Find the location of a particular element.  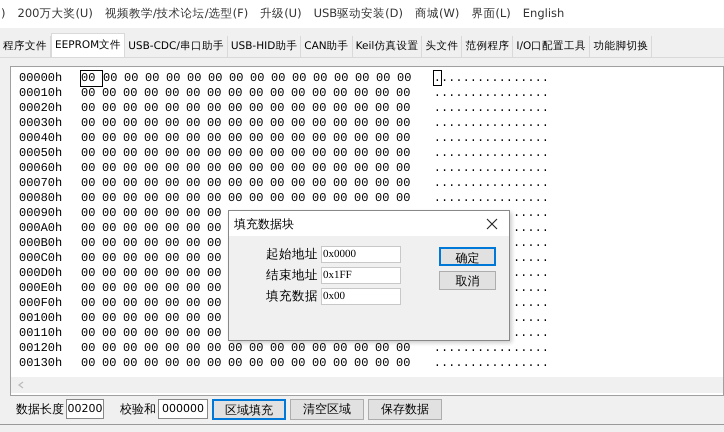

close-icon is located at coordinates (492, 224).